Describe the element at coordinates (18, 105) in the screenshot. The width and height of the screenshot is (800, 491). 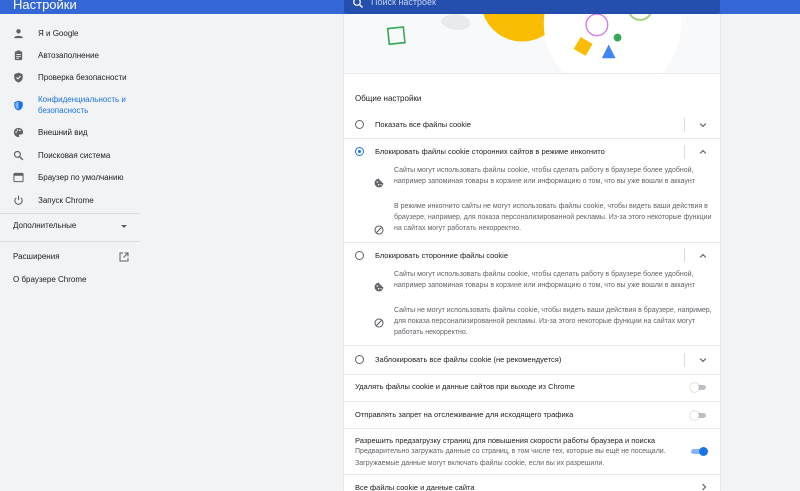
I see `shield-icon` at that location.